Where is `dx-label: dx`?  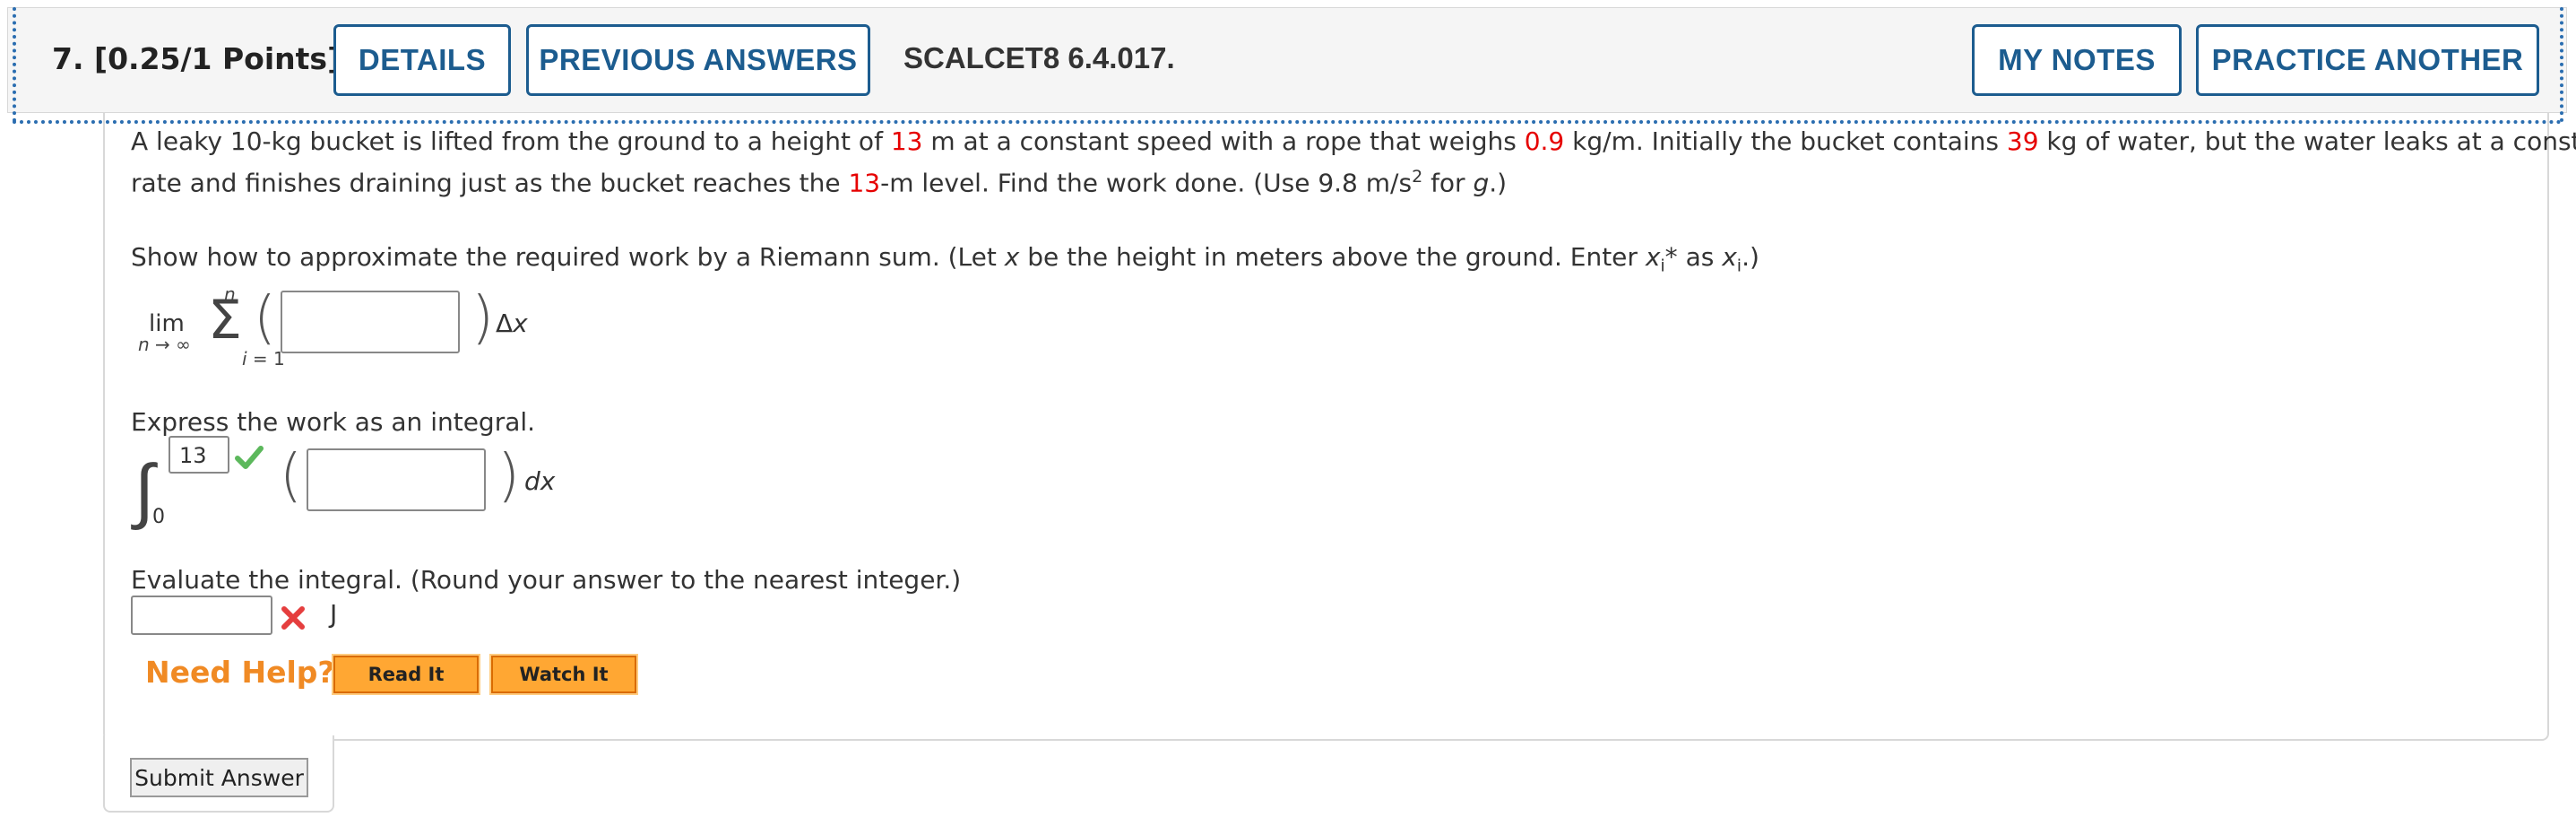 dx-label: dx is located at coordinates (540, 481).